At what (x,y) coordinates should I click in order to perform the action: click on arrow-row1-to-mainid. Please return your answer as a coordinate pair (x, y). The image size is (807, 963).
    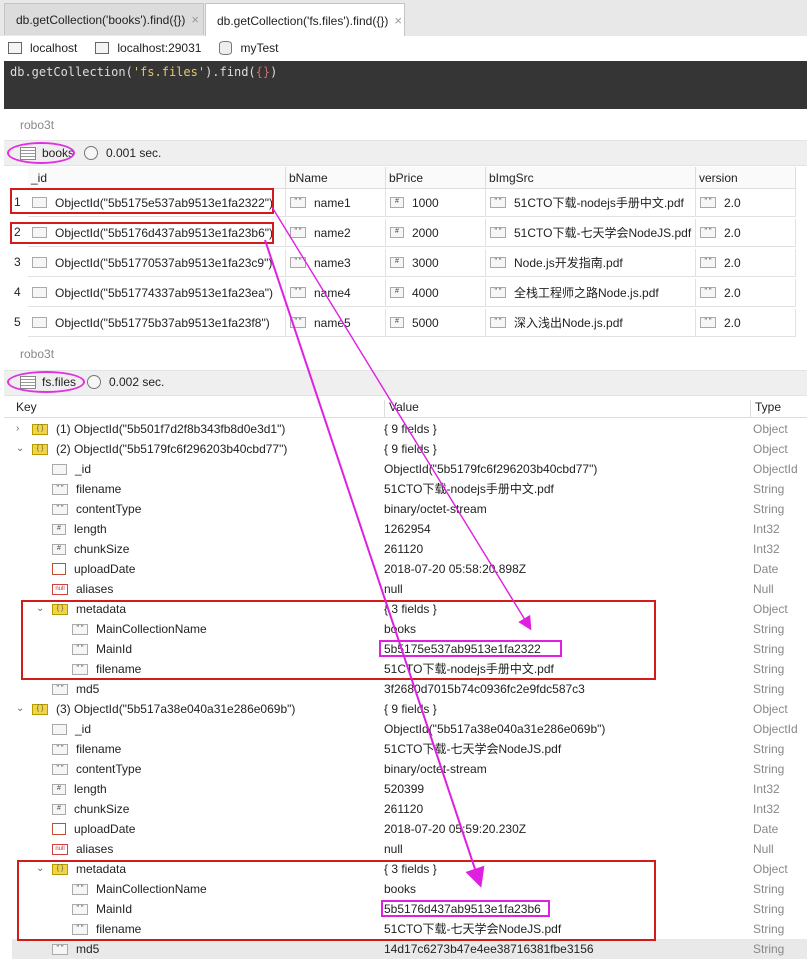
    Looking at the image, I should click on (401, 418).